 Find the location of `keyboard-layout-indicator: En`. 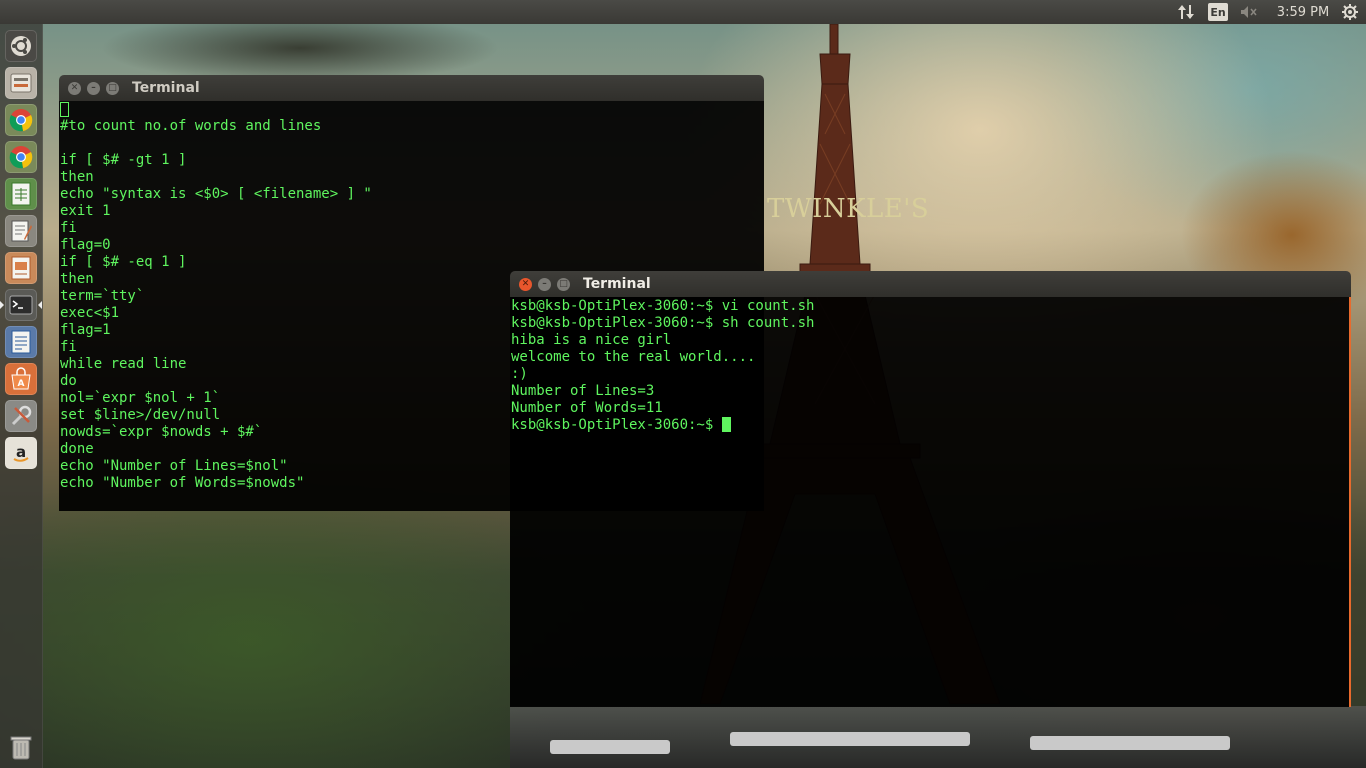

keyboard-layout-indicator: En is located at coordinates (1218, 12).